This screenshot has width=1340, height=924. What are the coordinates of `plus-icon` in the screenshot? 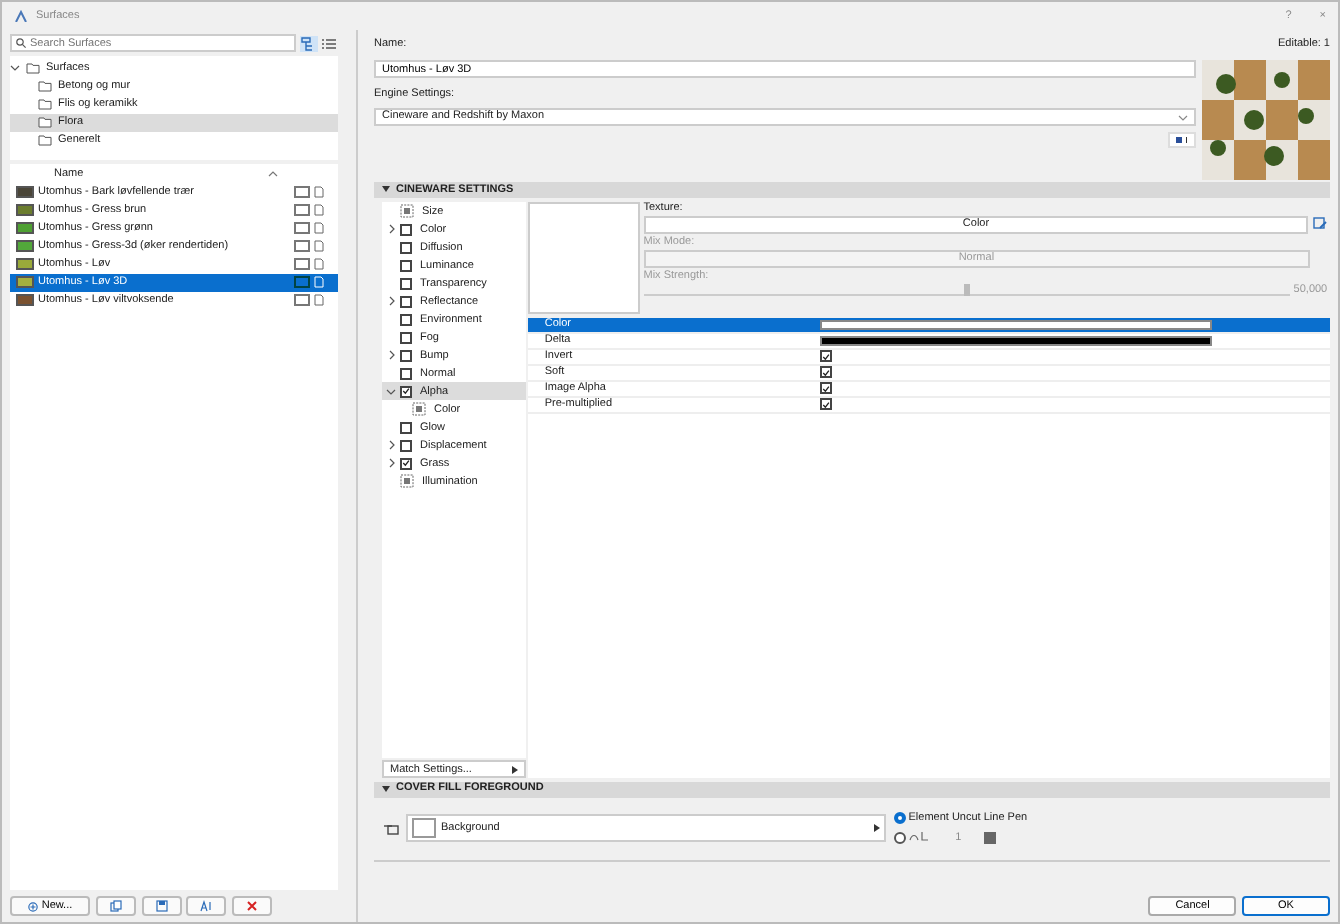 It's located at (32, 906).